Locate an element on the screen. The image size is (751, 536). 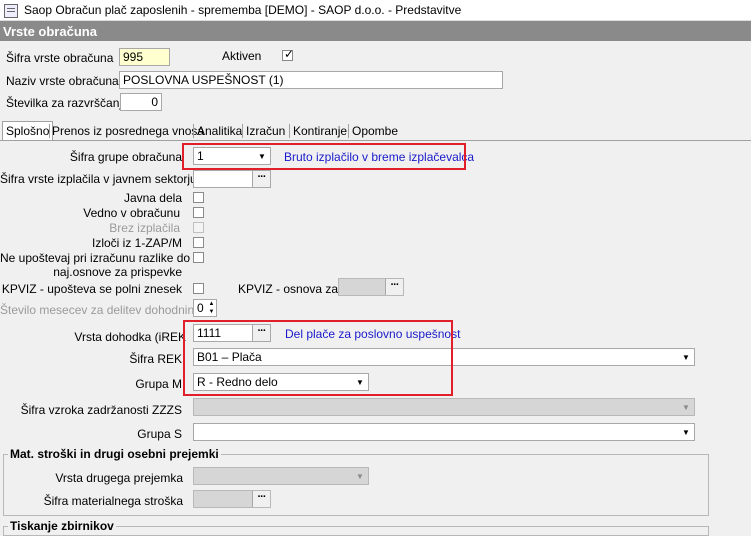
vedno-checkbox is located at coordinates (198, 212).